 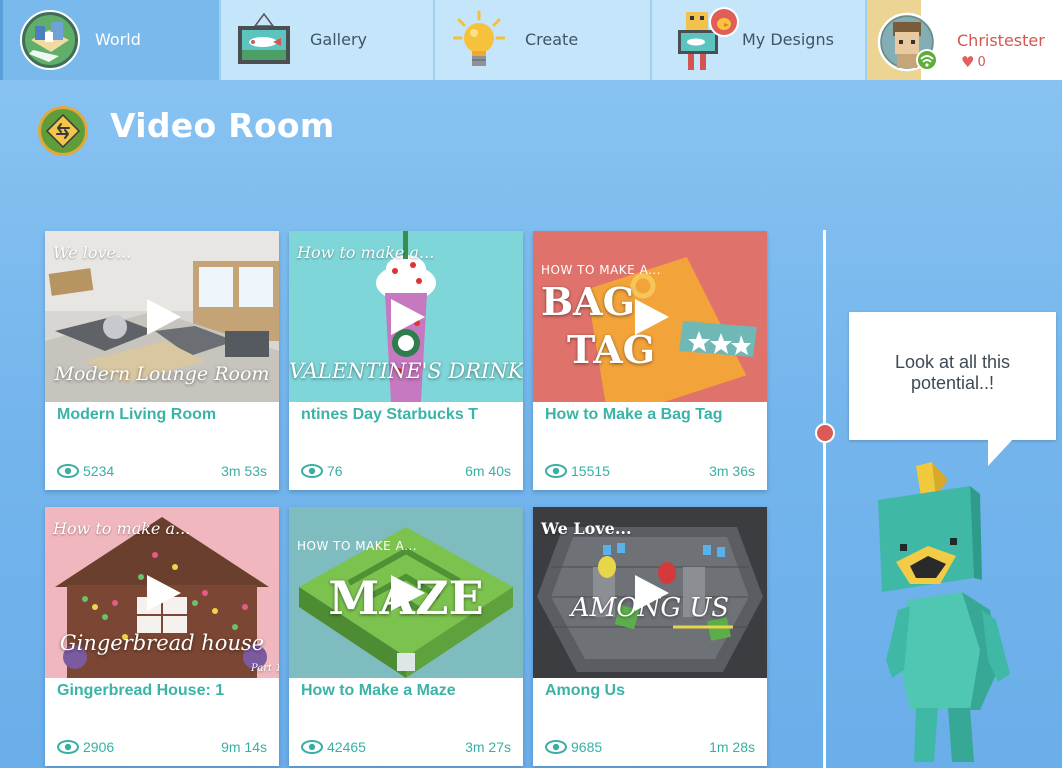 I want to click on likes-count: ♥ 0, so click(x=973, y=62).